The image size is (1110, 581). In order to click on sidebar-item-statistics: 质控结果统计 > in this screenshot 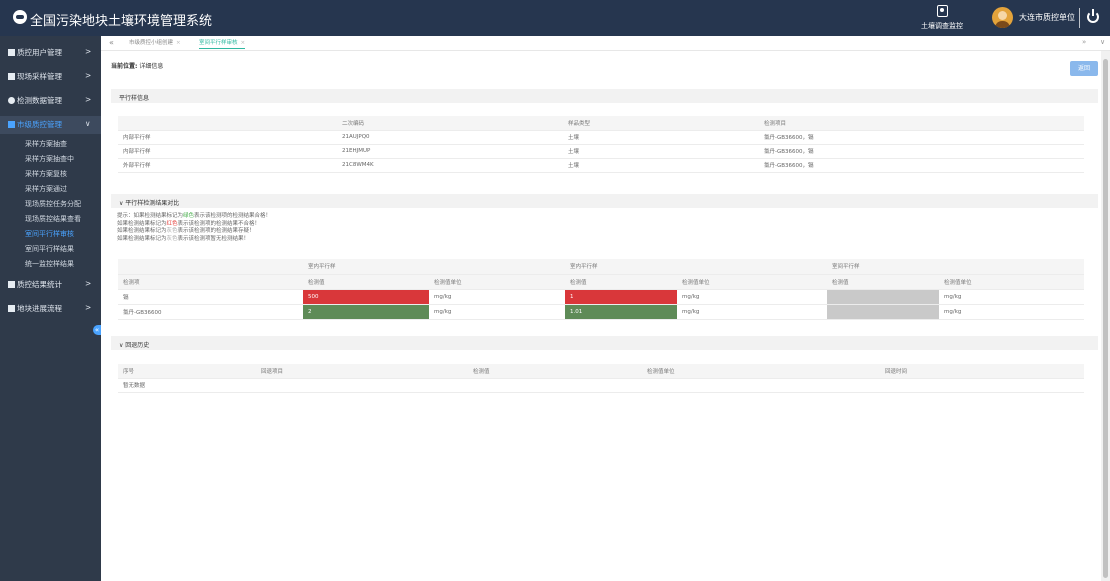, I will do `click(50, 285)`.